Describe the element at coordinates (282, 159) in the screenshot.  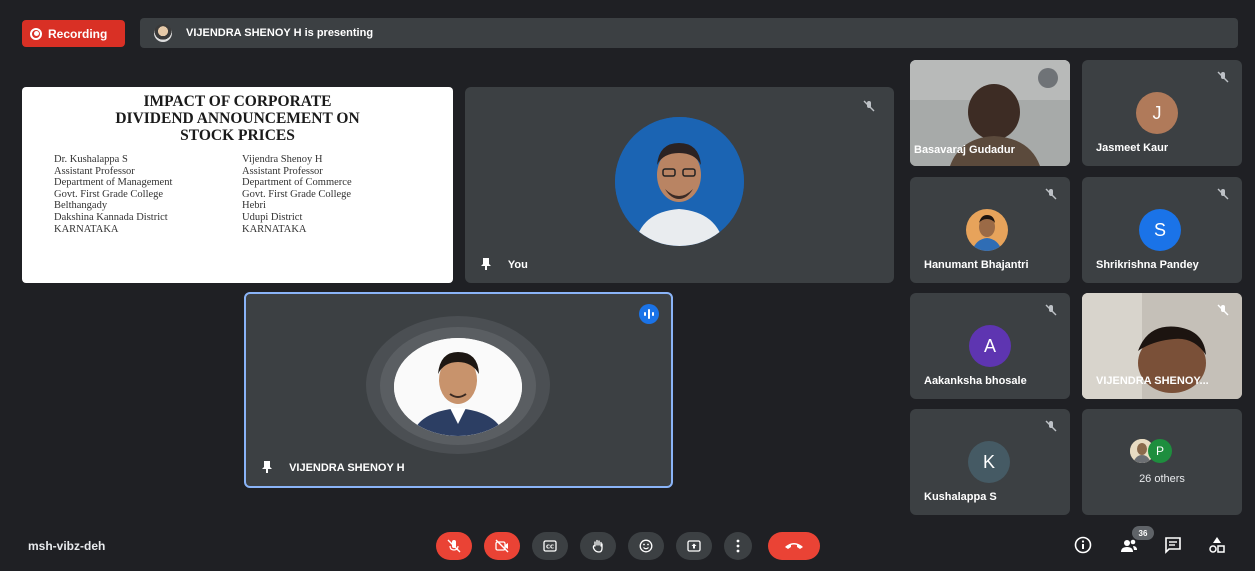
I see `slide-text: Vijendra Shenoy H` at that location.